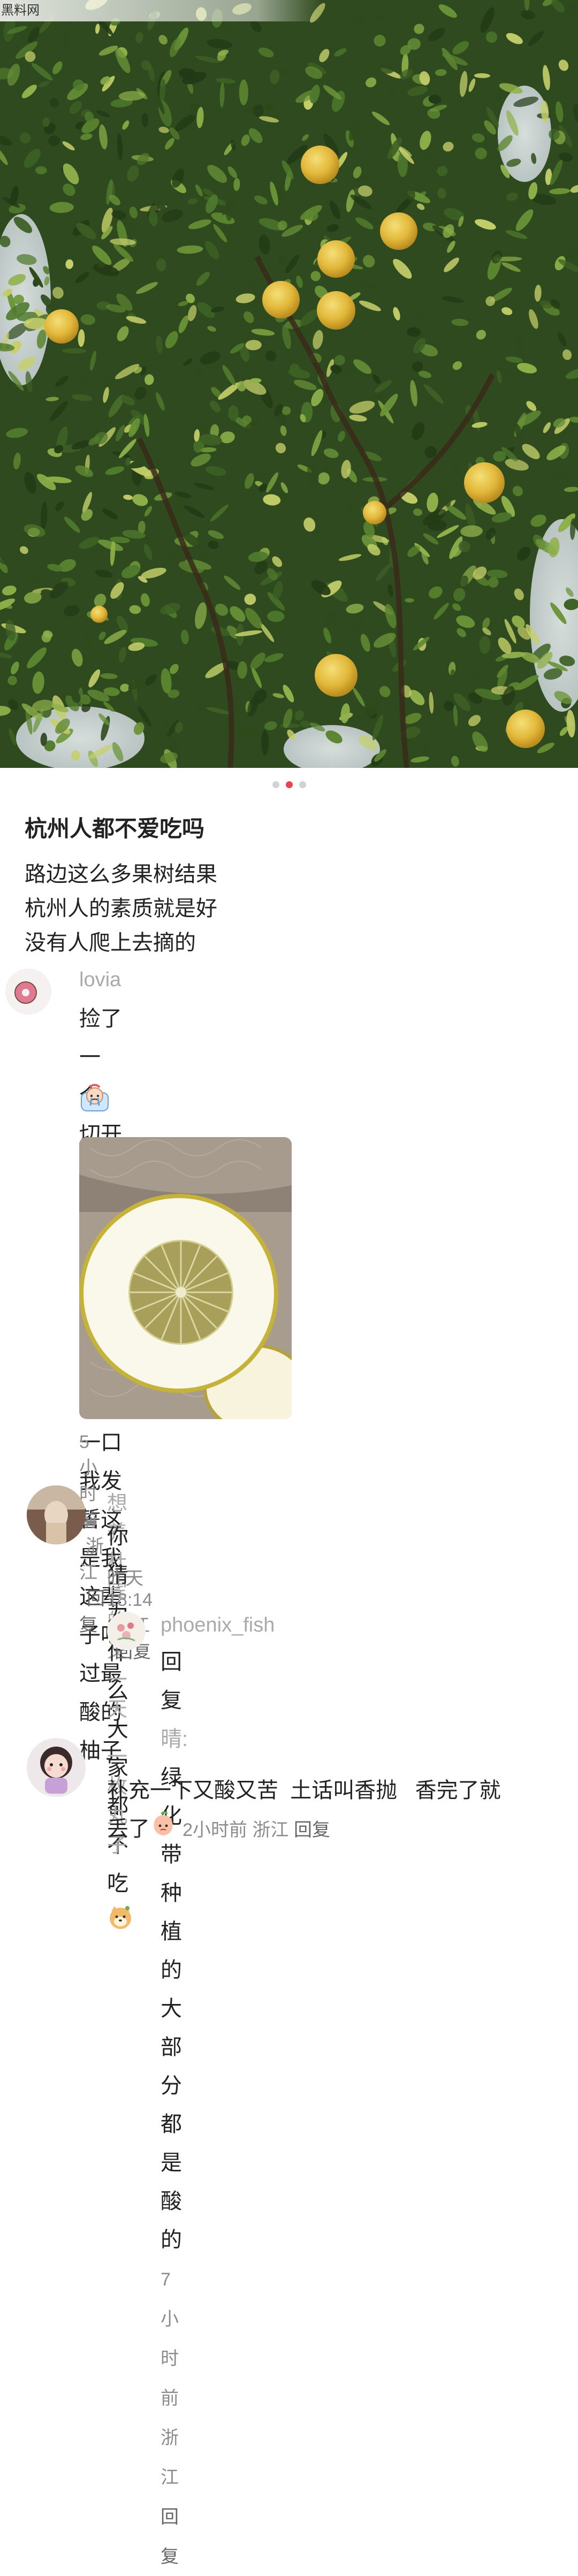  I want to click on post-body: 路边这么多果树结果 杭州人的素质就是好 没有人爬上去摘的, so click(121, 908).